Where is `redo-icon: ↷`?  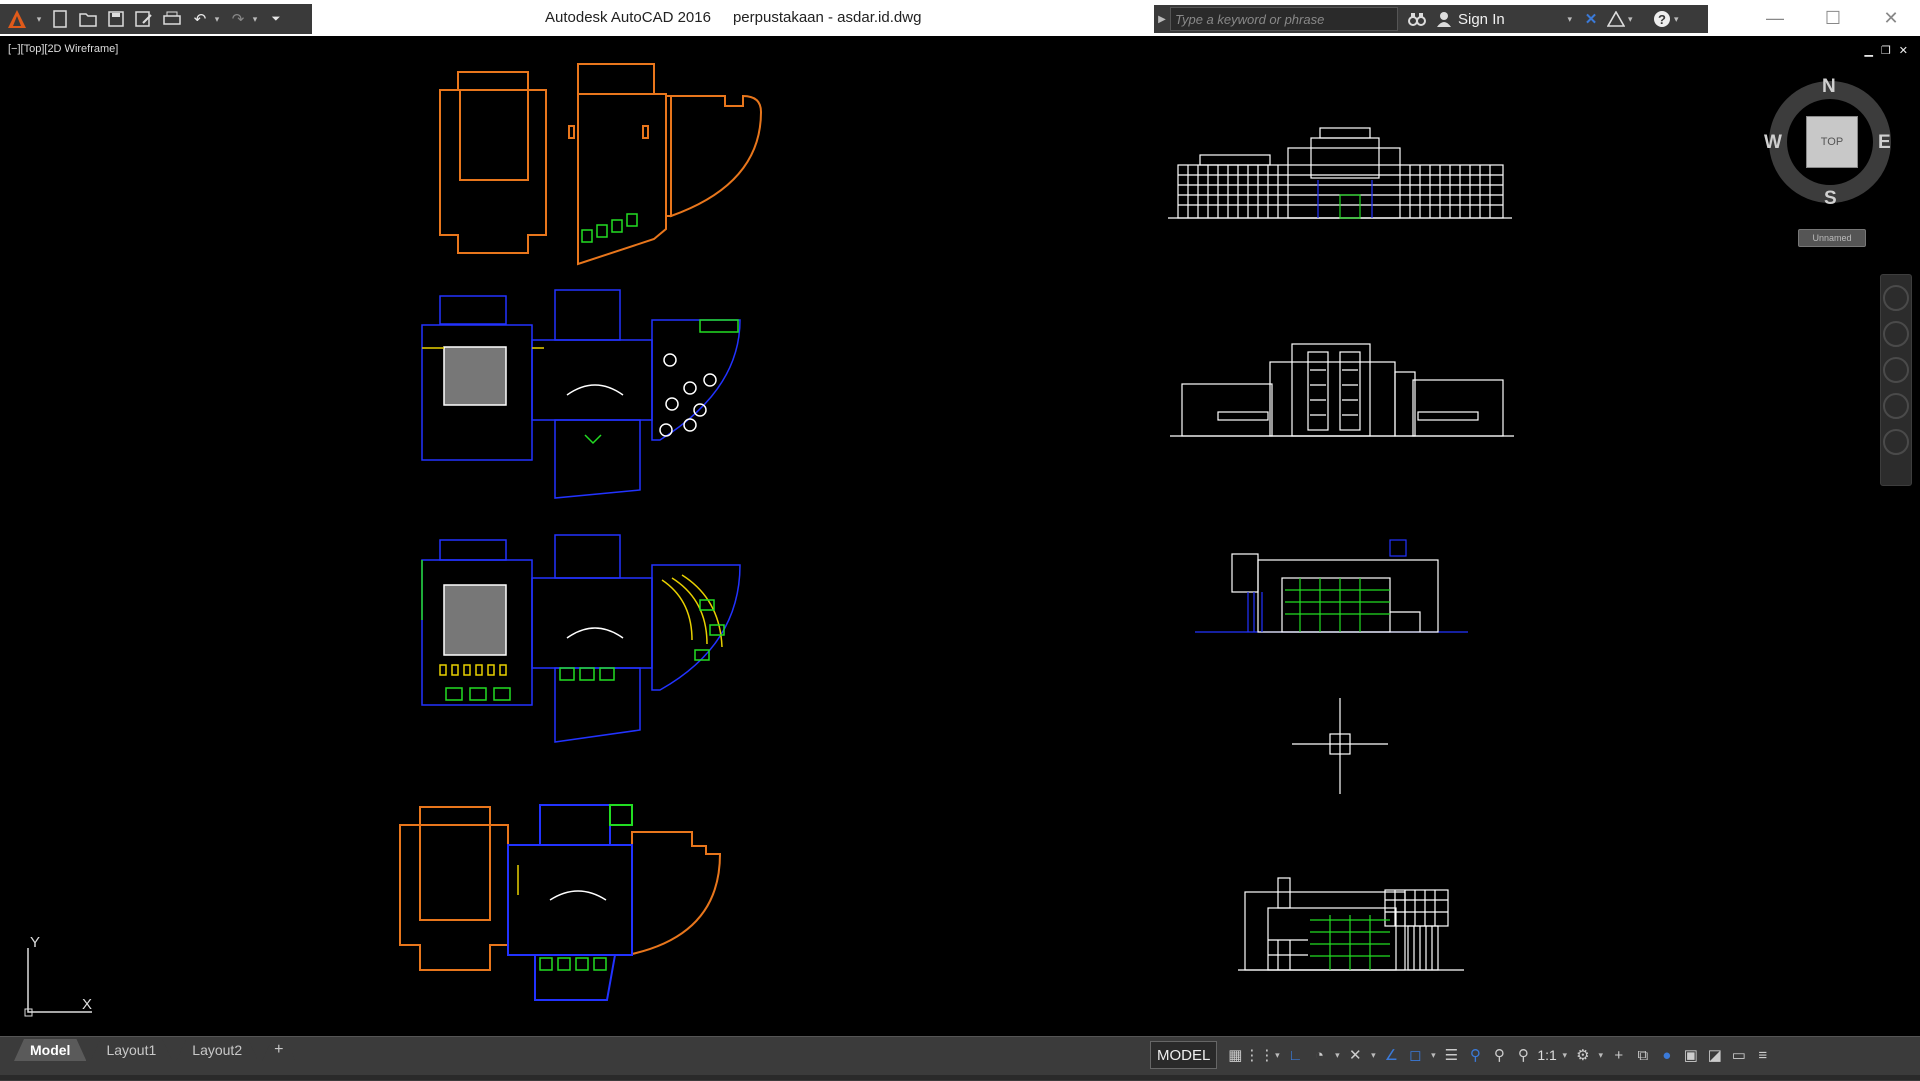
redo-icon: ↷ is located at coordinates (238, 19).